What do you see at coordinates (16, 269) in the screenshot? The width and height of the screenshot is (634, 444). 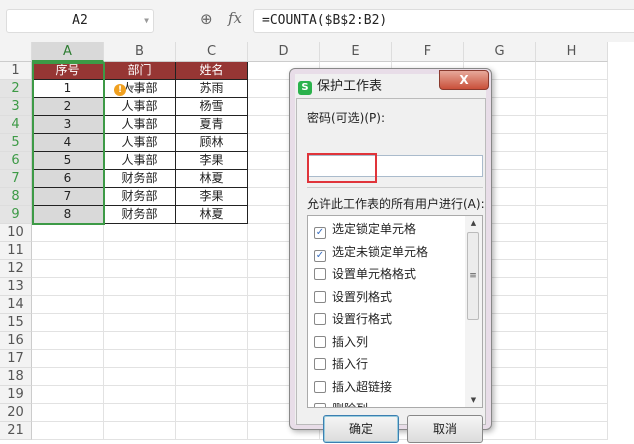 I see `row-header-12: 12` at bounding box center [16, 269].